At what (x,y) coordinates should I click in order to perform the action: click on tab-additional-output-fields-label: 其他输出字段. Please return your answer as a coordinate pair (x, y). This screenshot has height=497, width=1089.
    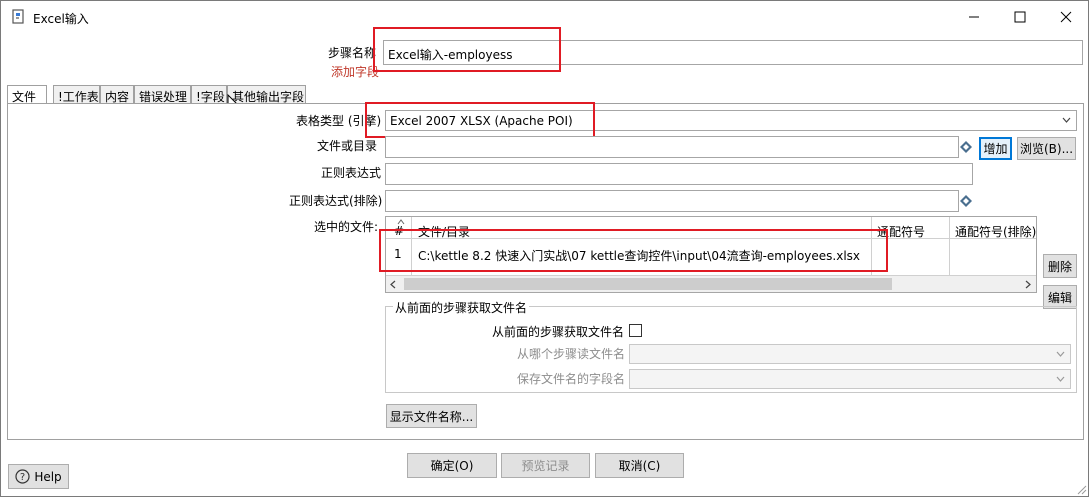
    Looking at the image, I should click on (268, 97).